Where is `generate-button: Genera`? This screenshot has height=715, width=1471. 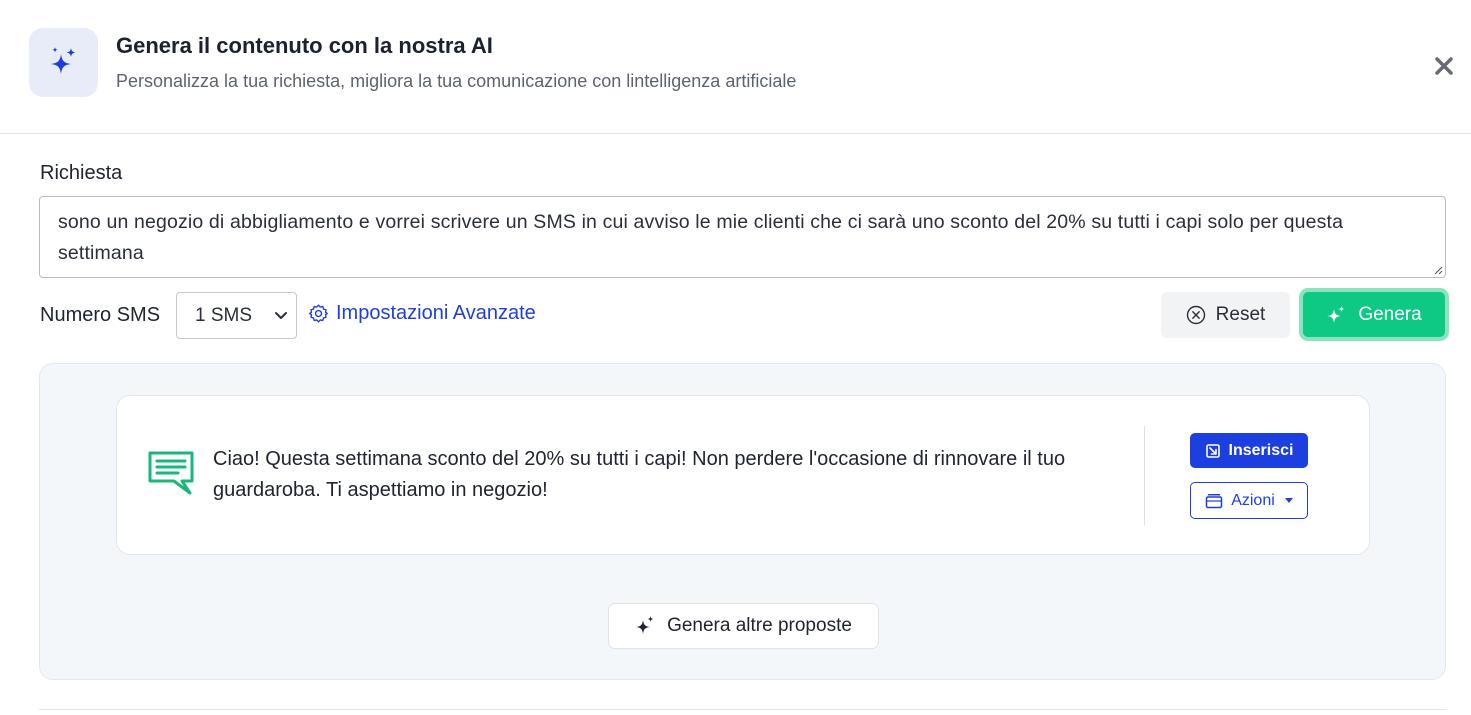 generate-button: Genera is located at coordinates (1374, 314).